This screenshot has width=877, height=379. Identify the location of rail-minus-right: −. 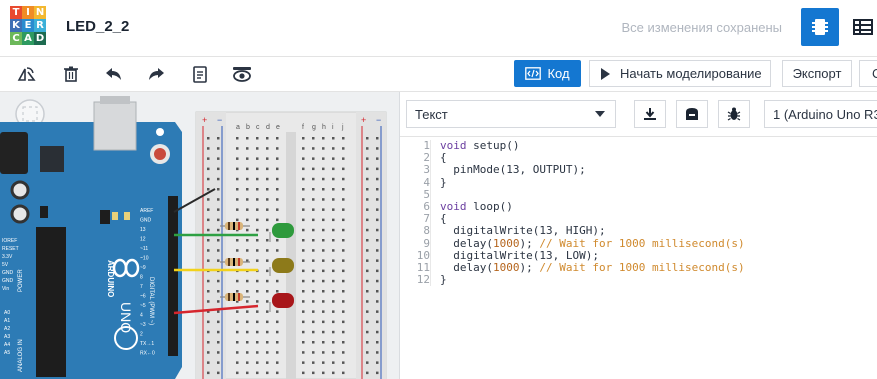
(378, 120).